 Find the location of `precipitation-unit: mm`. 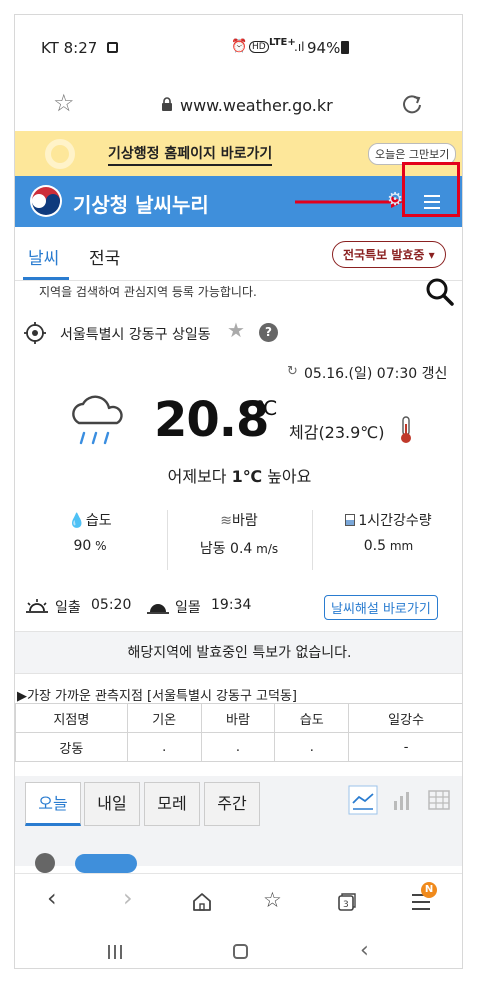

precipitation-unit: mm is located at coordinates (400, 546).